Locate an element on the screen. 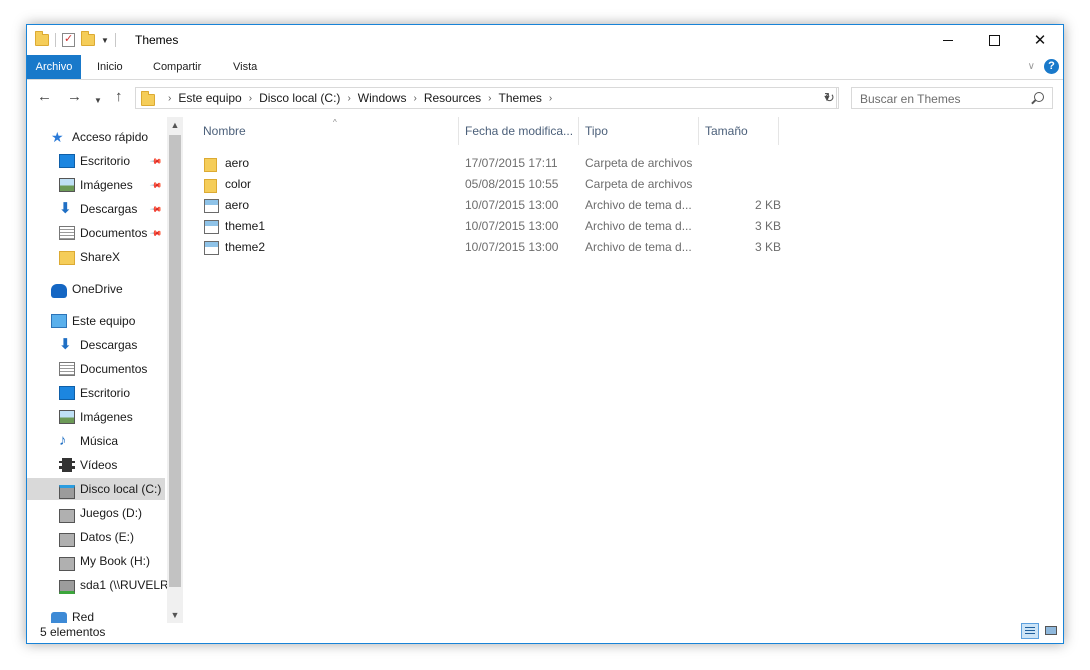 The width and height of the screenshot is (1090, 670). sidebar-item: Este equipo is located at coordinates (97, 321).